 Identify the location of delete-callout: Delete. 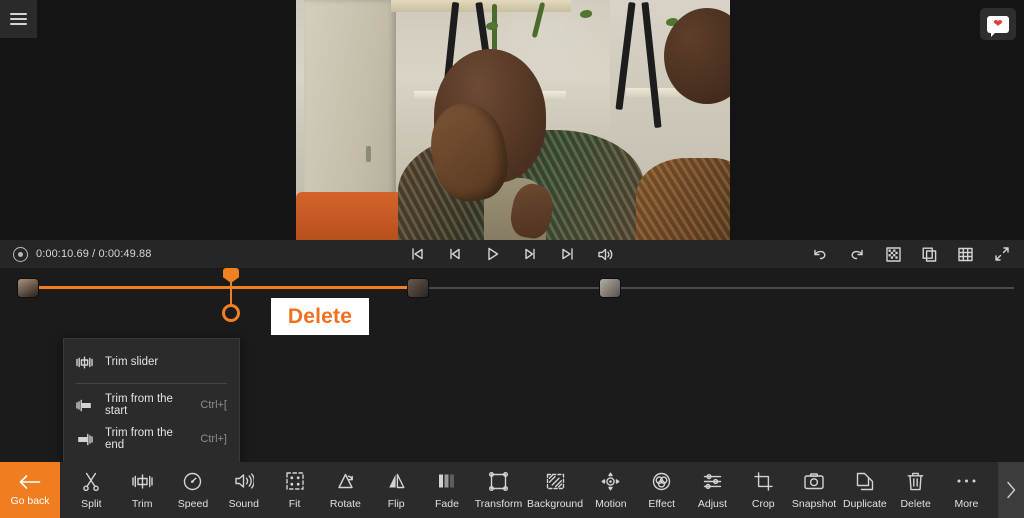
(320, 316).